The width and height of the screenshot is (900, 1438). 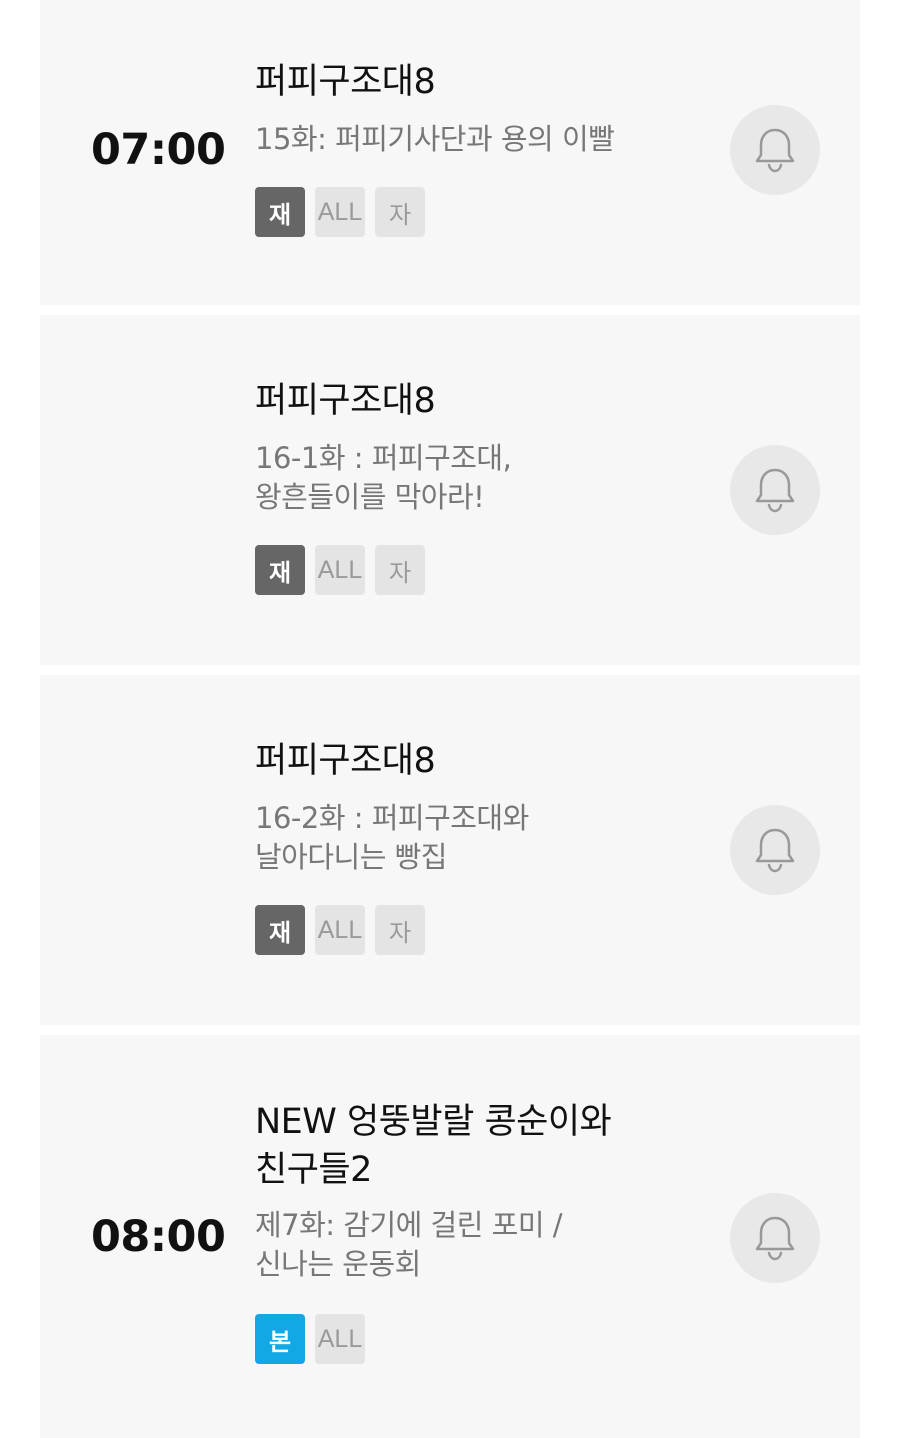 What do you see at coordinates (383, 458) in the screenshot?
I see `episode-line: 16-1화 : 퍼피구조대,` at bounding box center [383, 458].